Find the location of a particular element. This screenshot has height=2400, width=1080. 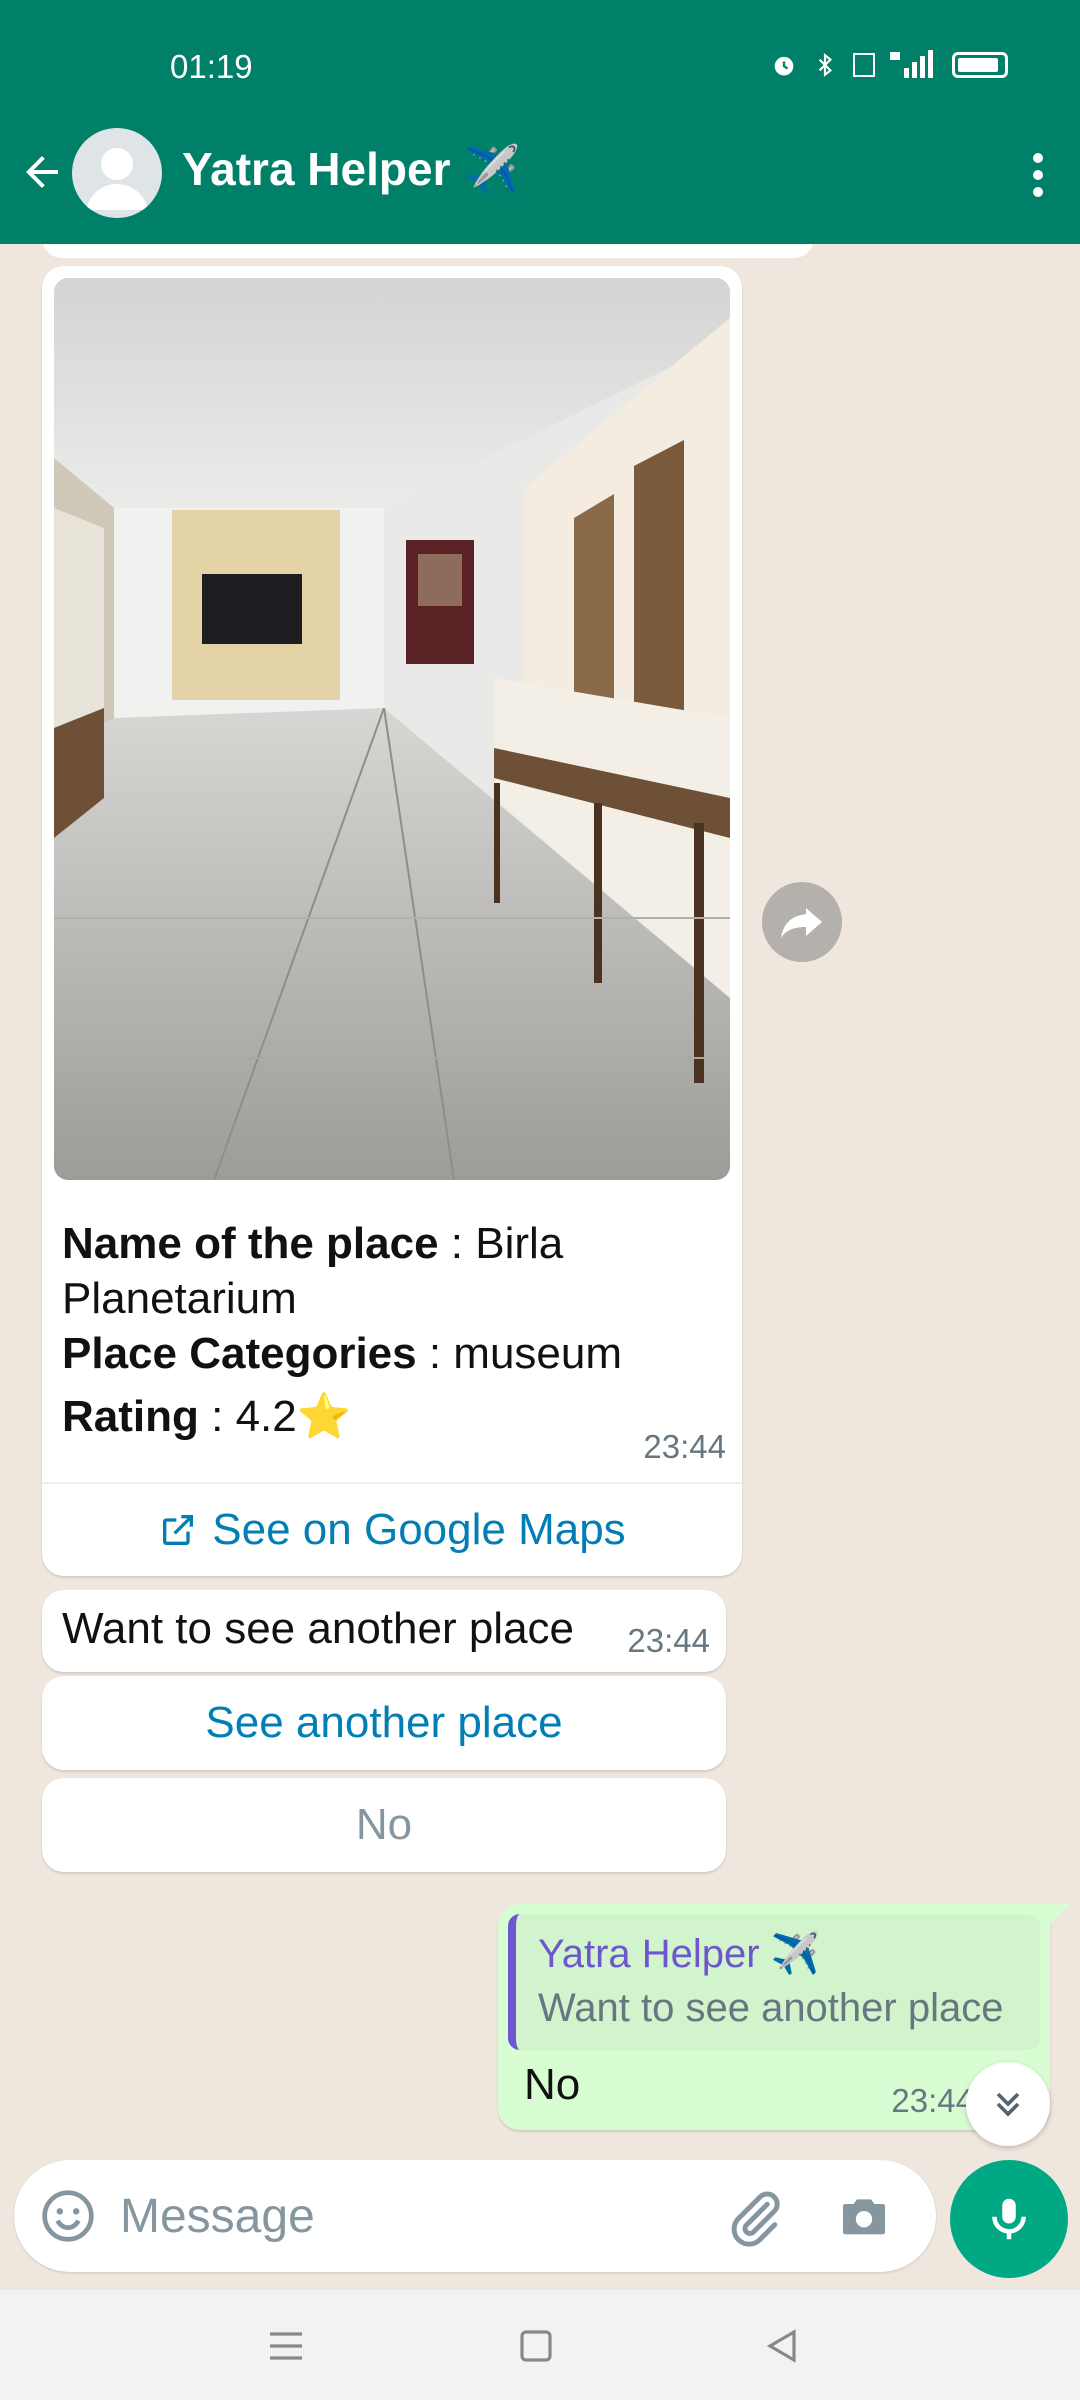

place-rating-line: Rating : 4.2⭐ is located at coordinates (392, 1416).